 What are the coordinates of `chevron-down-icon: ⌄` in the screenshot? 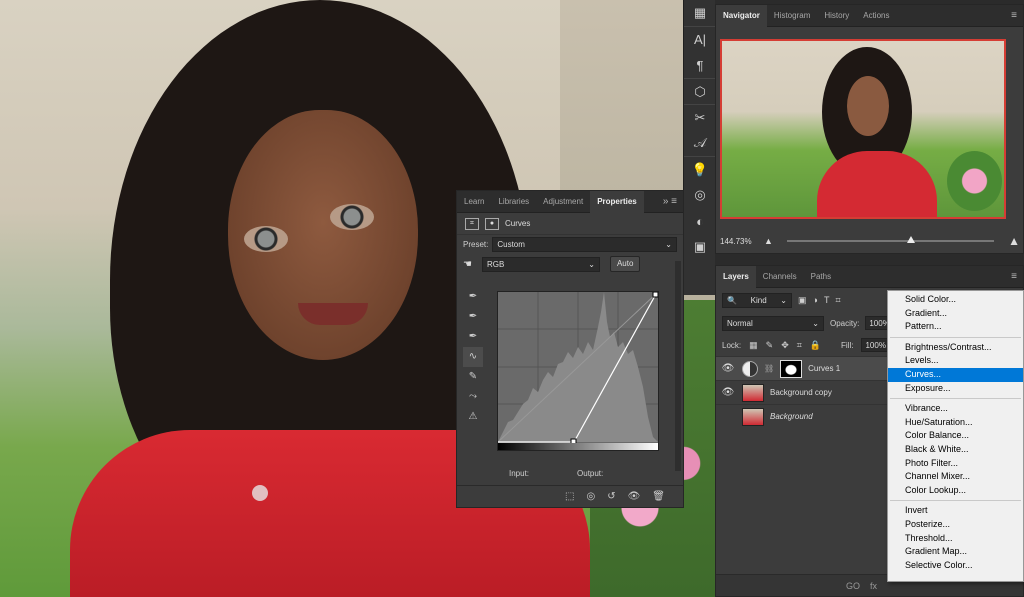 It's located at (668, 244).